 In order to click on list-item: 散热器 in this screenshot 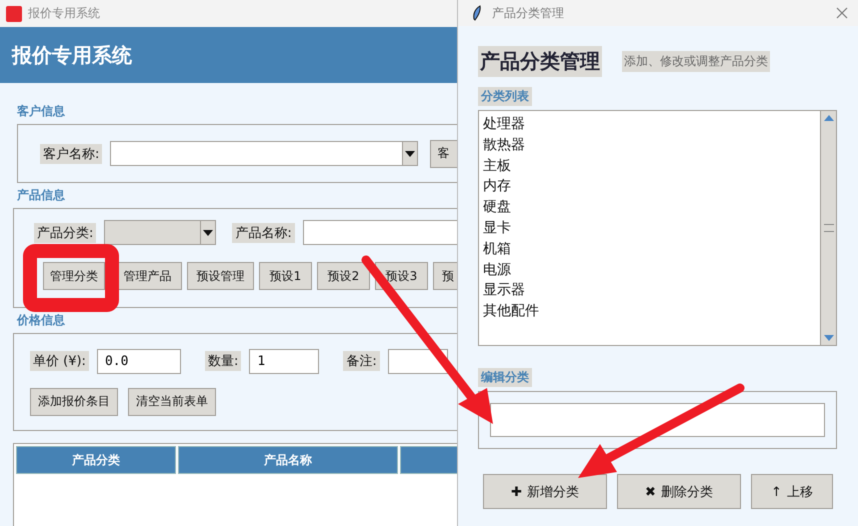, I will do `click(504, 145)`.